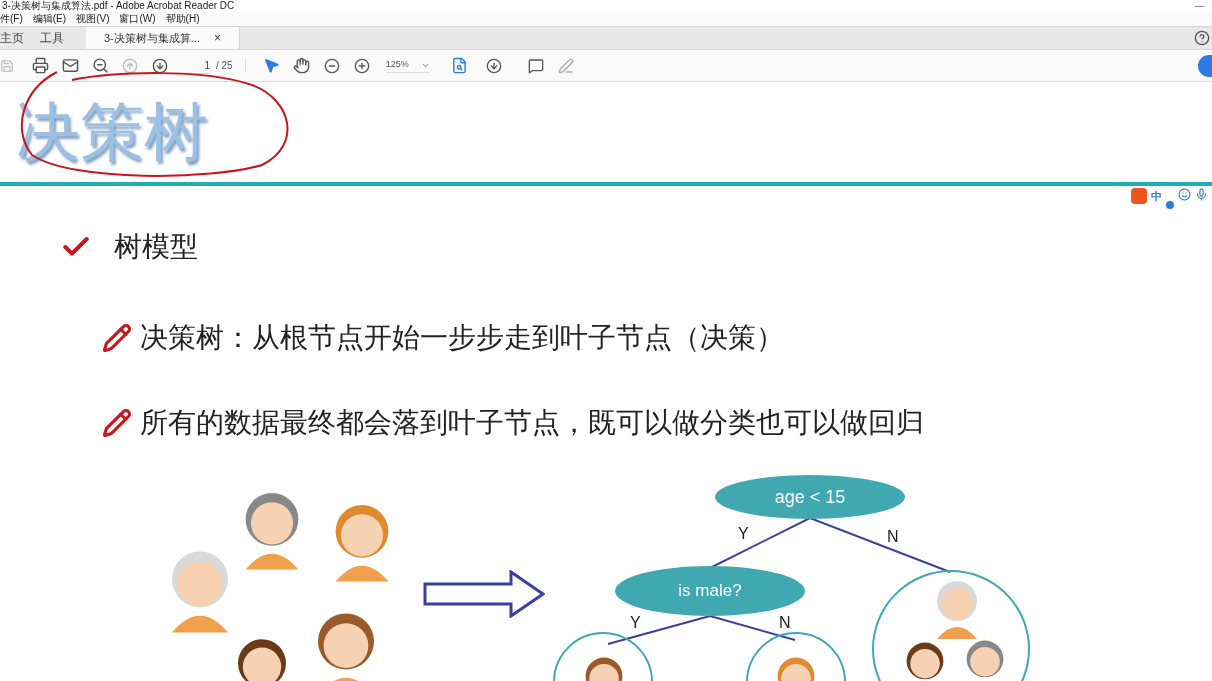  What do you see at coordinates (493, 65) in the screenshot?
I see `download-icon` at bounding box center [493, 65].